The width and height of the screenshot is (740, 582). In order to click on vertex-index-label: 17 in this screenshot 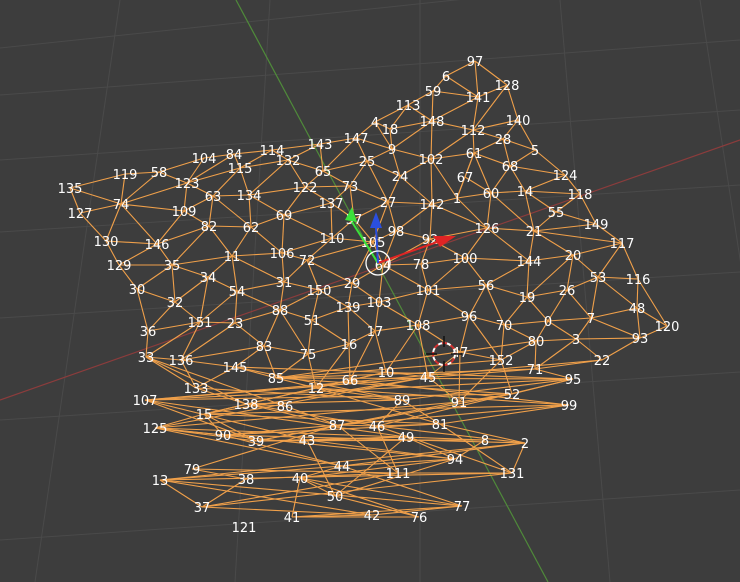, I will do `click(375, 332)`.